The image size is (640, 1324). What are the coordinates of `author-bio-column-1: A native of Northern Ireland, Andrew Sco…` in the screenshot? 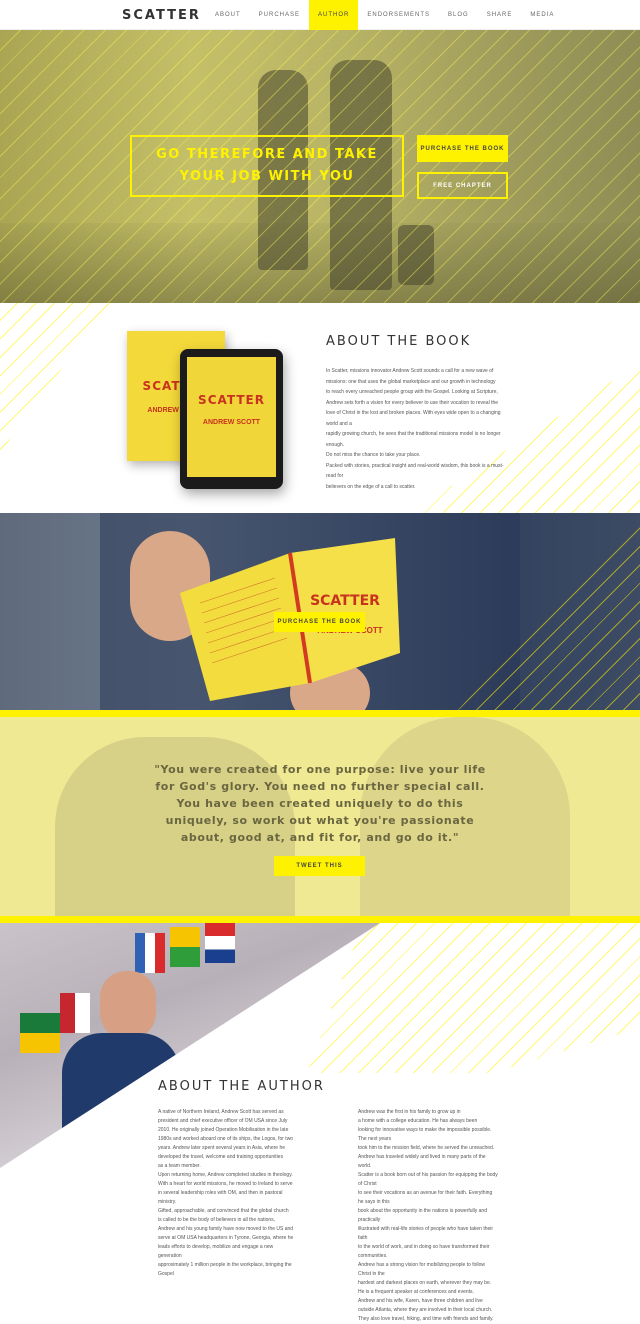 It's located at (228, 1193).